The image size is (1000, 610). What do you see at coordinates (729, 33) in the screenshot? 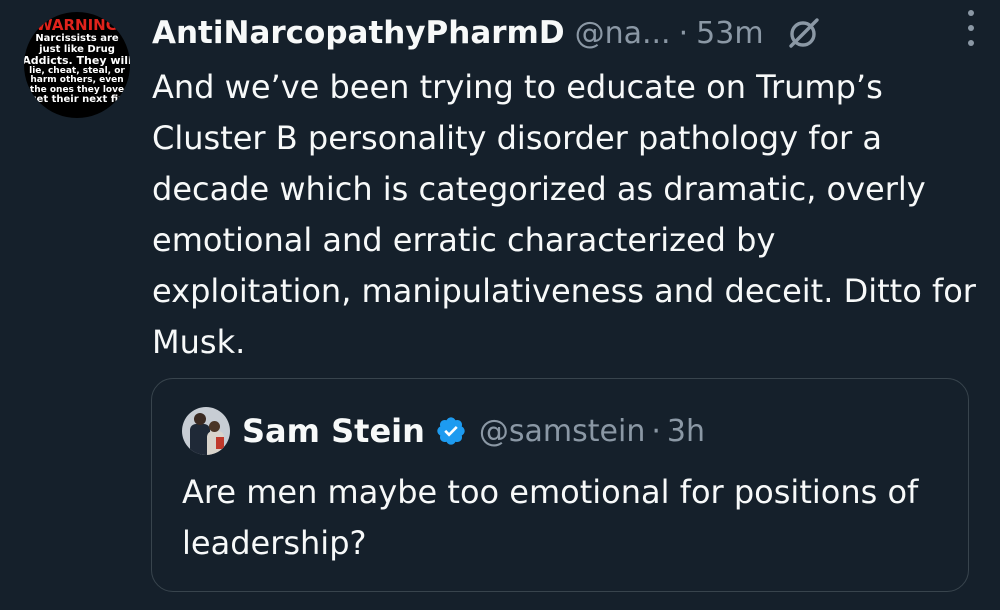
I see `timestamp: 53m` at bounding box center [729, 33].